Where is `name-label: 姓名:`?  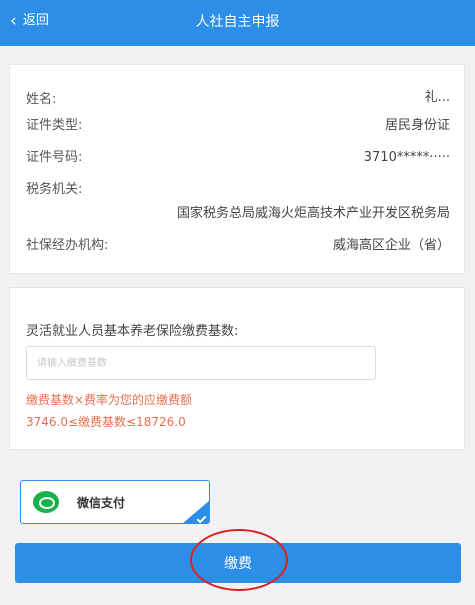
name-label: 姓名: is located at coordinates (41, 99).